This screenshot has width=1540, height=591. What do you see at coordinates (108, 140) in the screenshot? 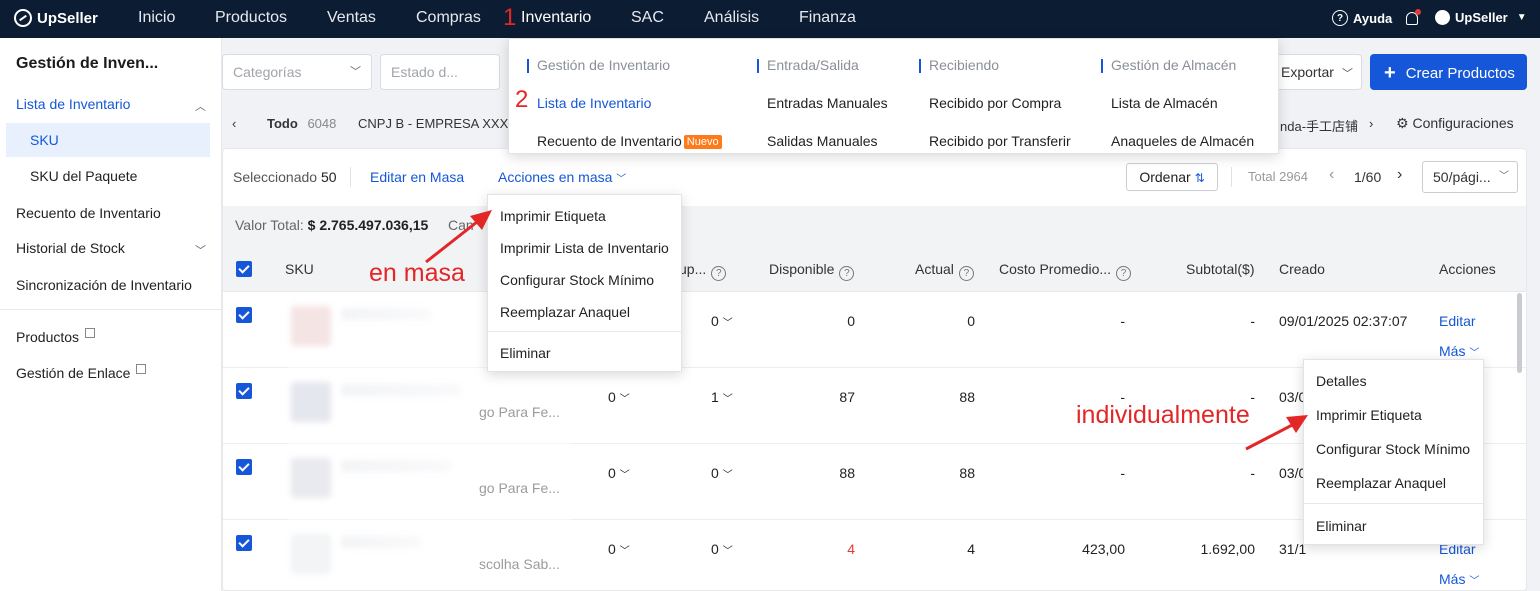
I see `sidebar-item-sku: SKU` at bounding box center [108, 140].